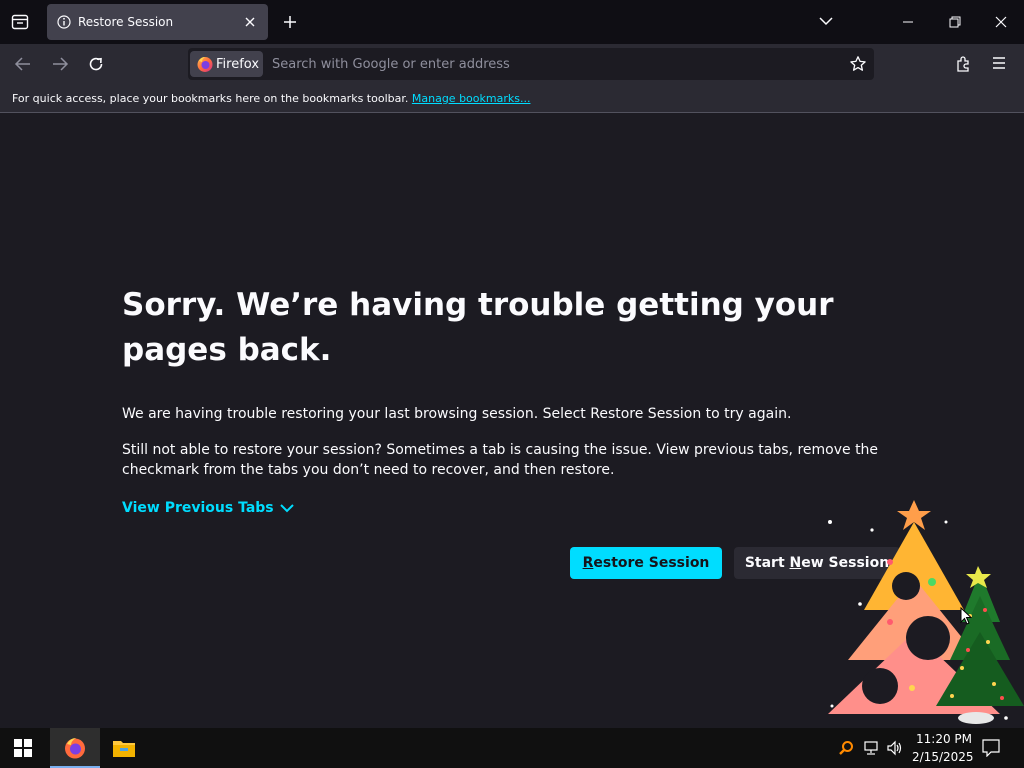 This screenshot has width=1024, height=768. What do you see at coordinates (964, 64) in the screenshot?
I see `extensions-icon` at bounding box center [964, 64].